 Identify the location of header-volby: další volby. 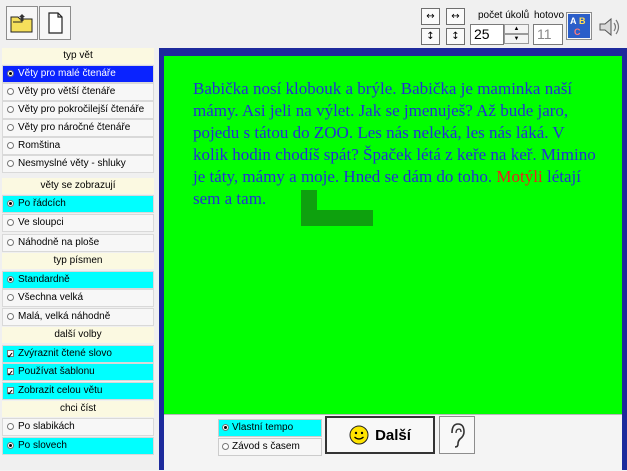
(78, 335).